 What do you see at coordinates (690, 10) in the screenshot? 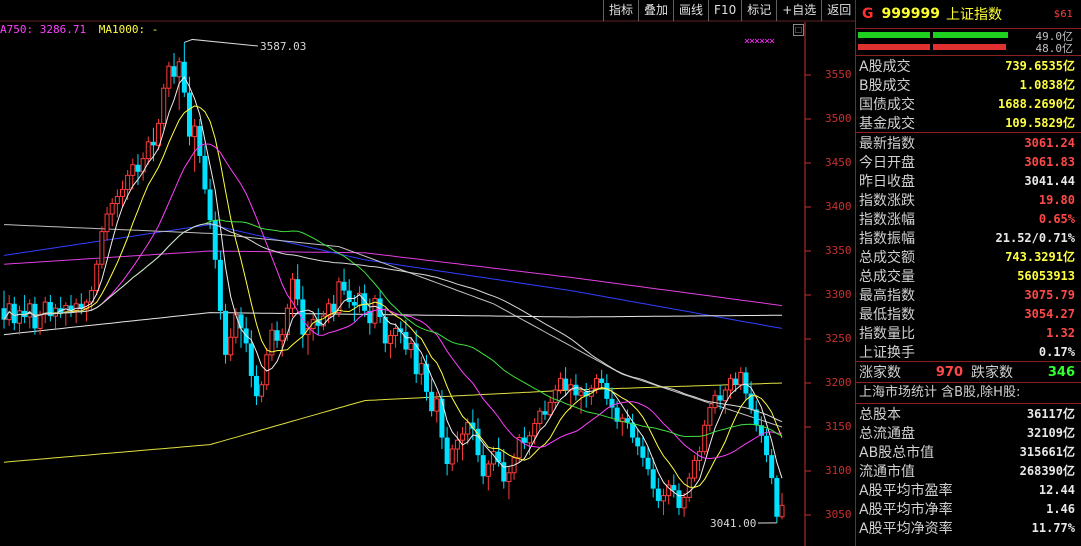
I see `draw-line-button: 画线` at bounding box center [690, 10].